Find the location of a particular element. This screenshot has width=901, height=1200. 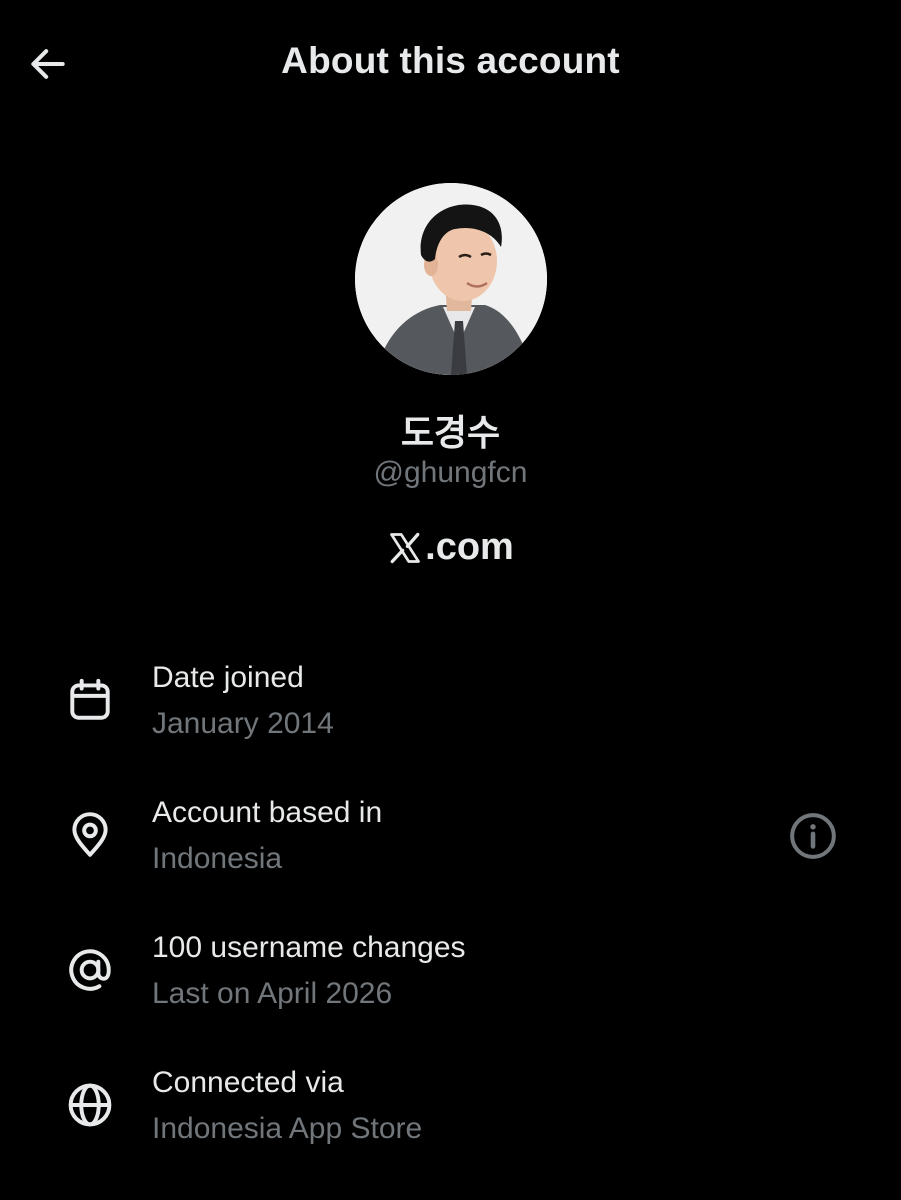

username-changes-row: 100 username changes Last on April 2026 is located at coordinates (450, 983).